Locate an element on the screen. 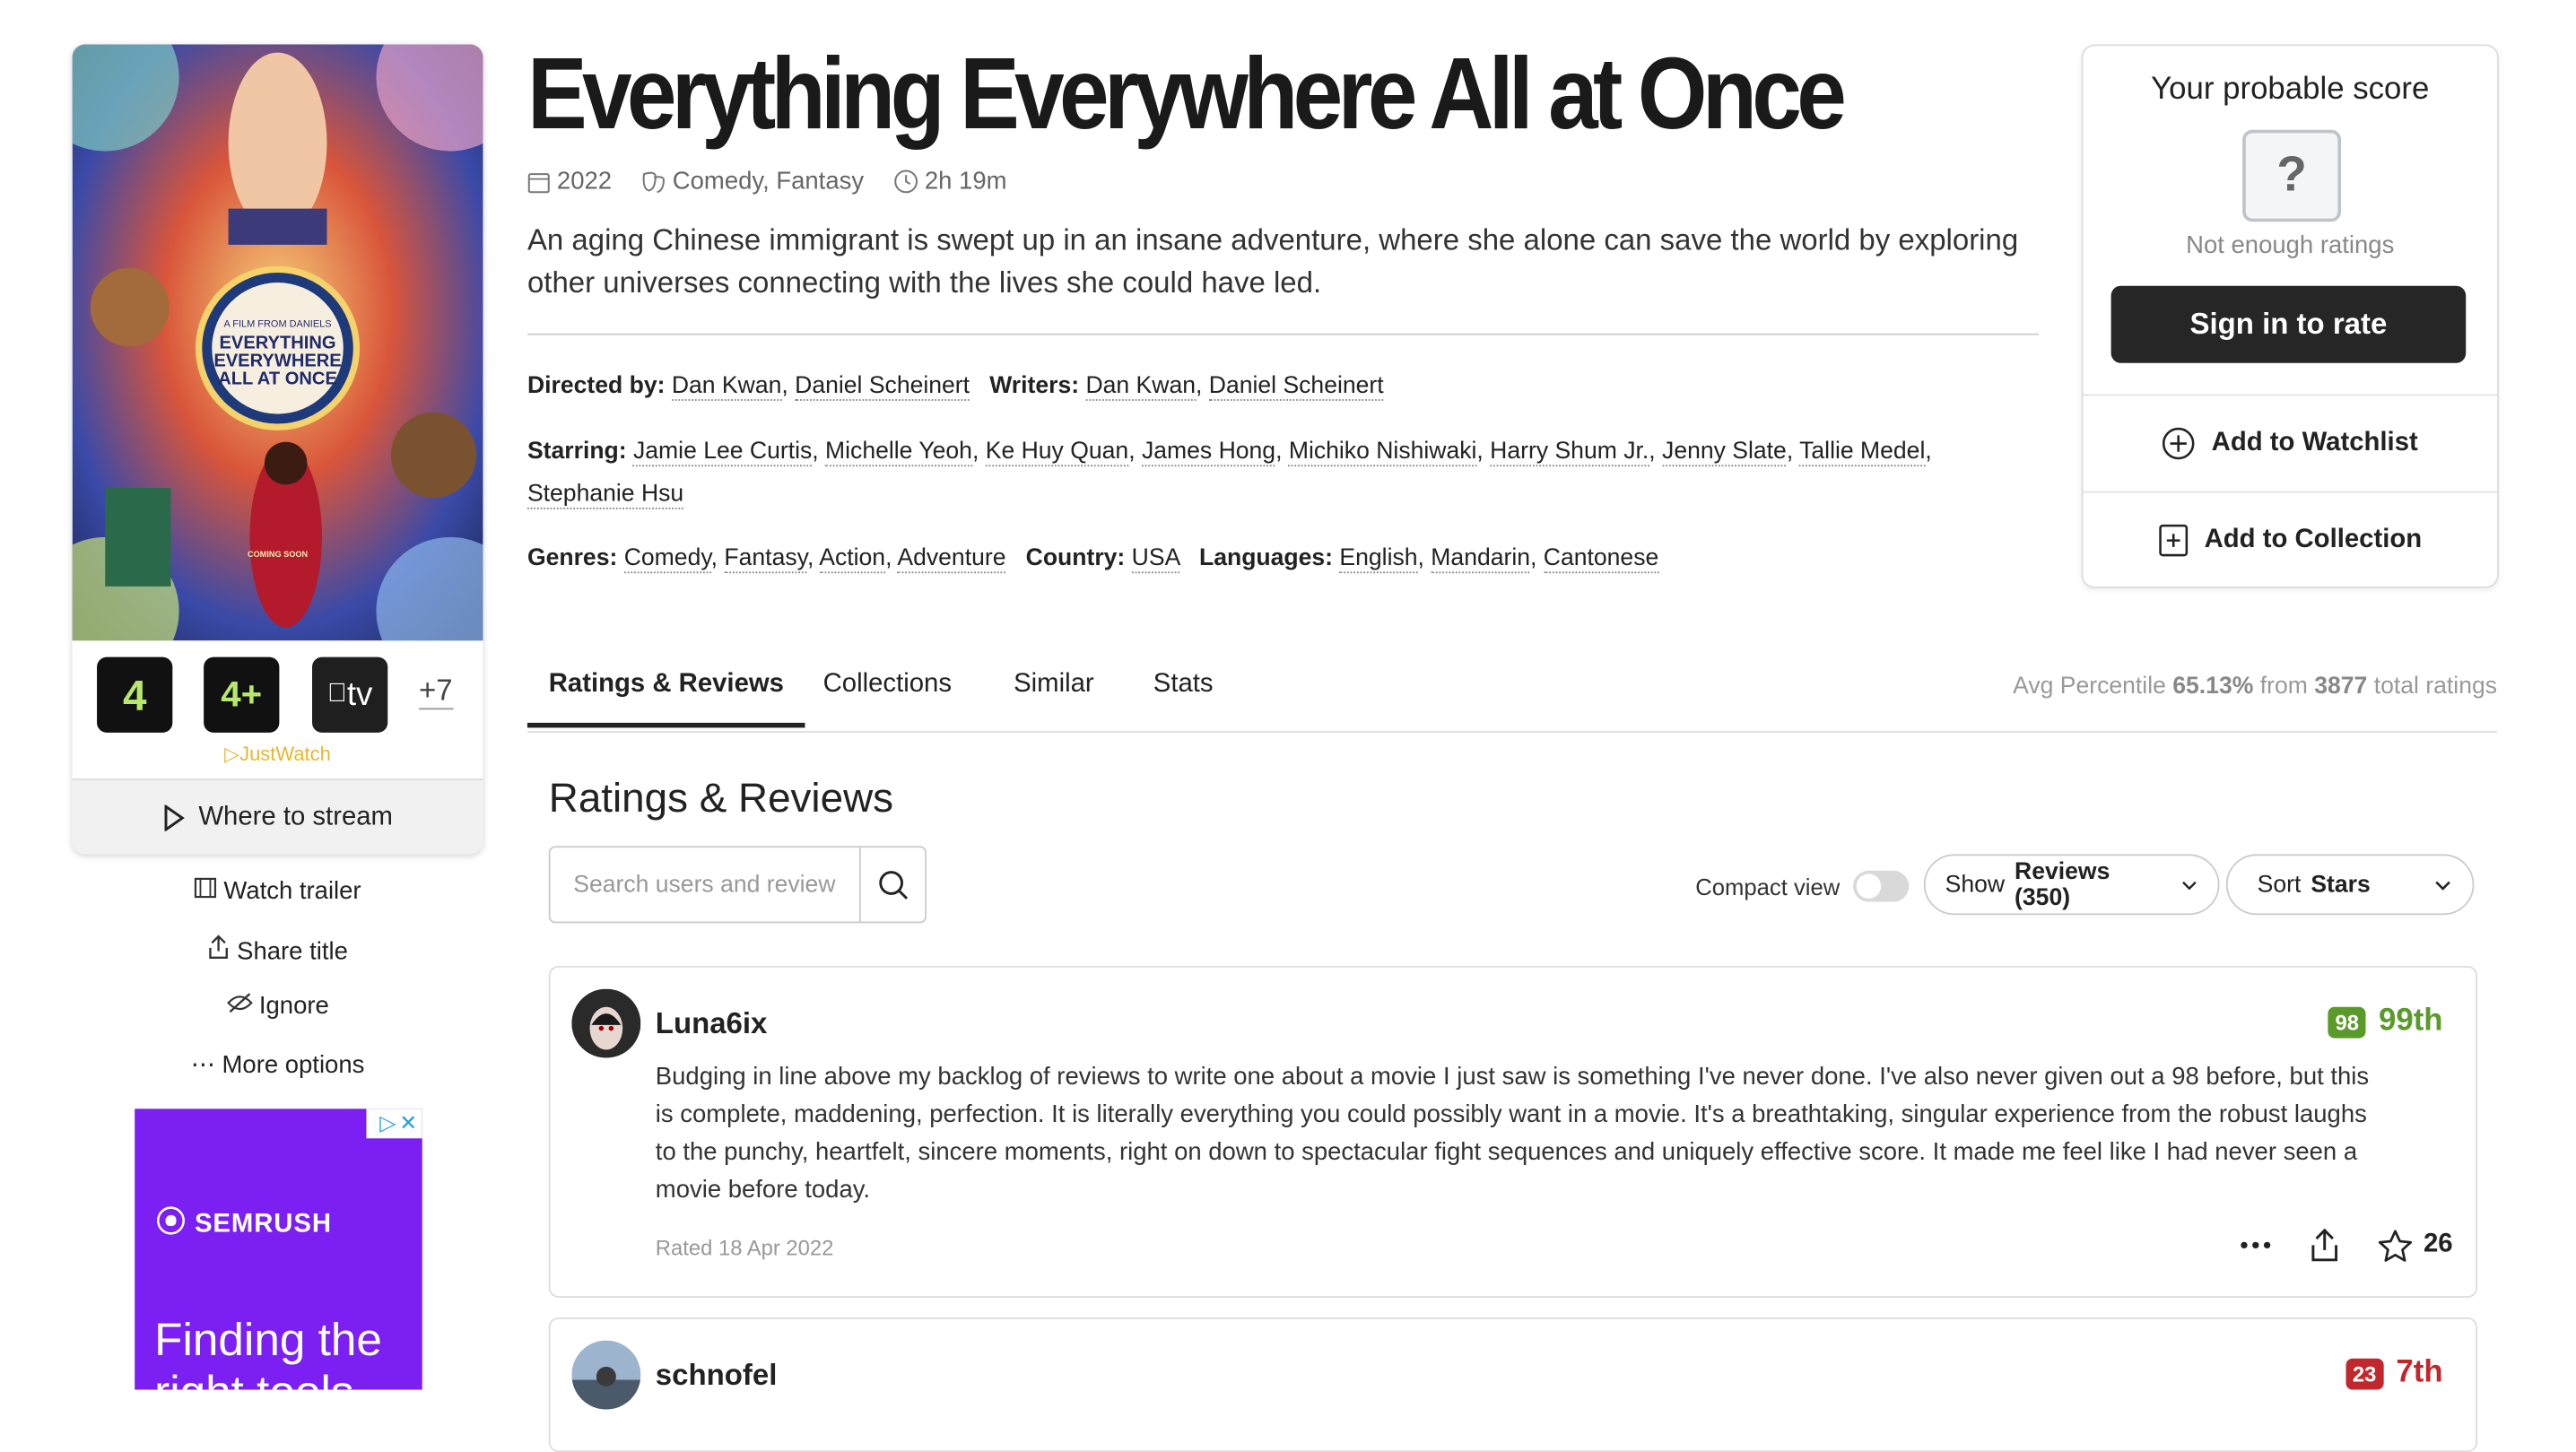 This screenshot has height=1452, width=2576. cast-link: Ke Huy Quan is located at coordinates (1057, 453).